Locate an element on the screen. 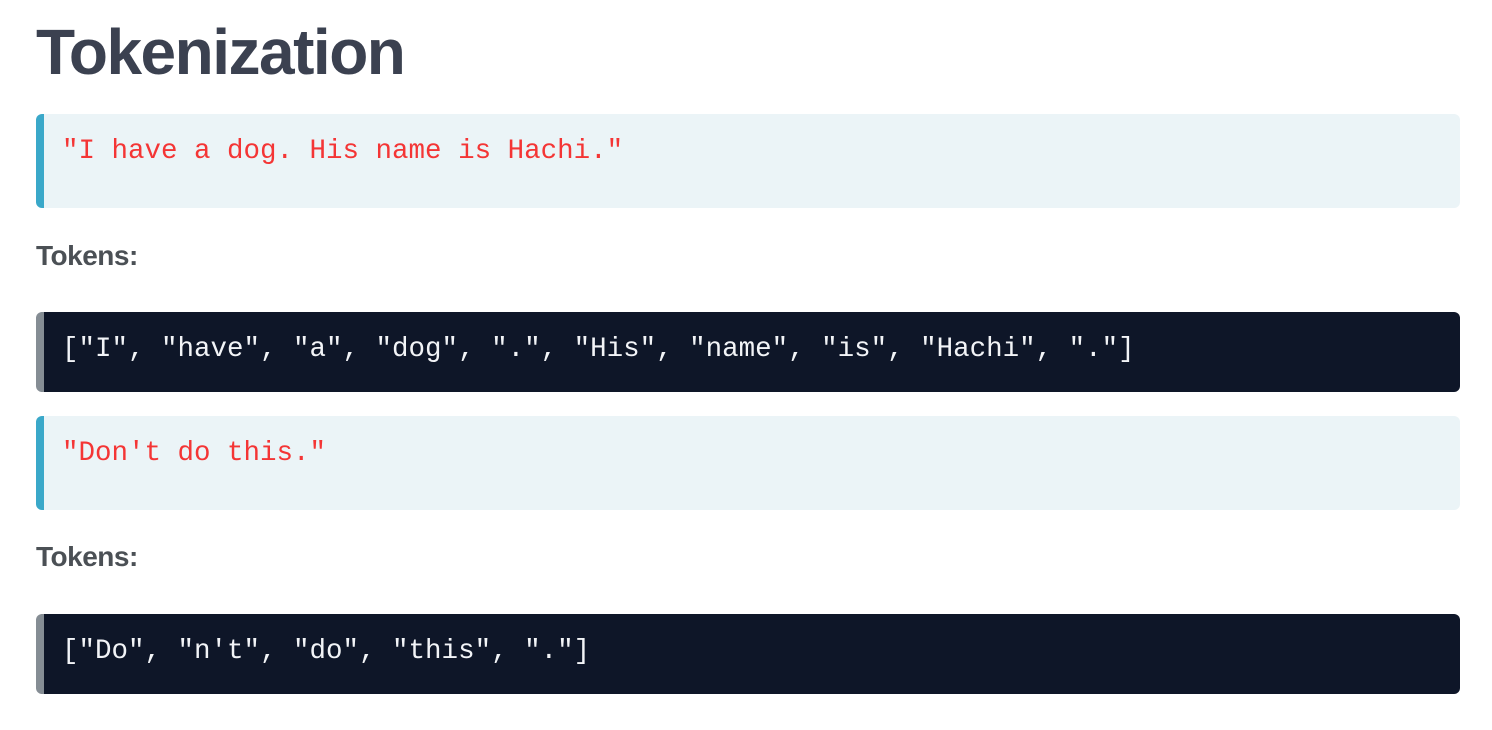  sentence-text: "I have a dog. His name is Hachi." is located at coordinates (343, 151).